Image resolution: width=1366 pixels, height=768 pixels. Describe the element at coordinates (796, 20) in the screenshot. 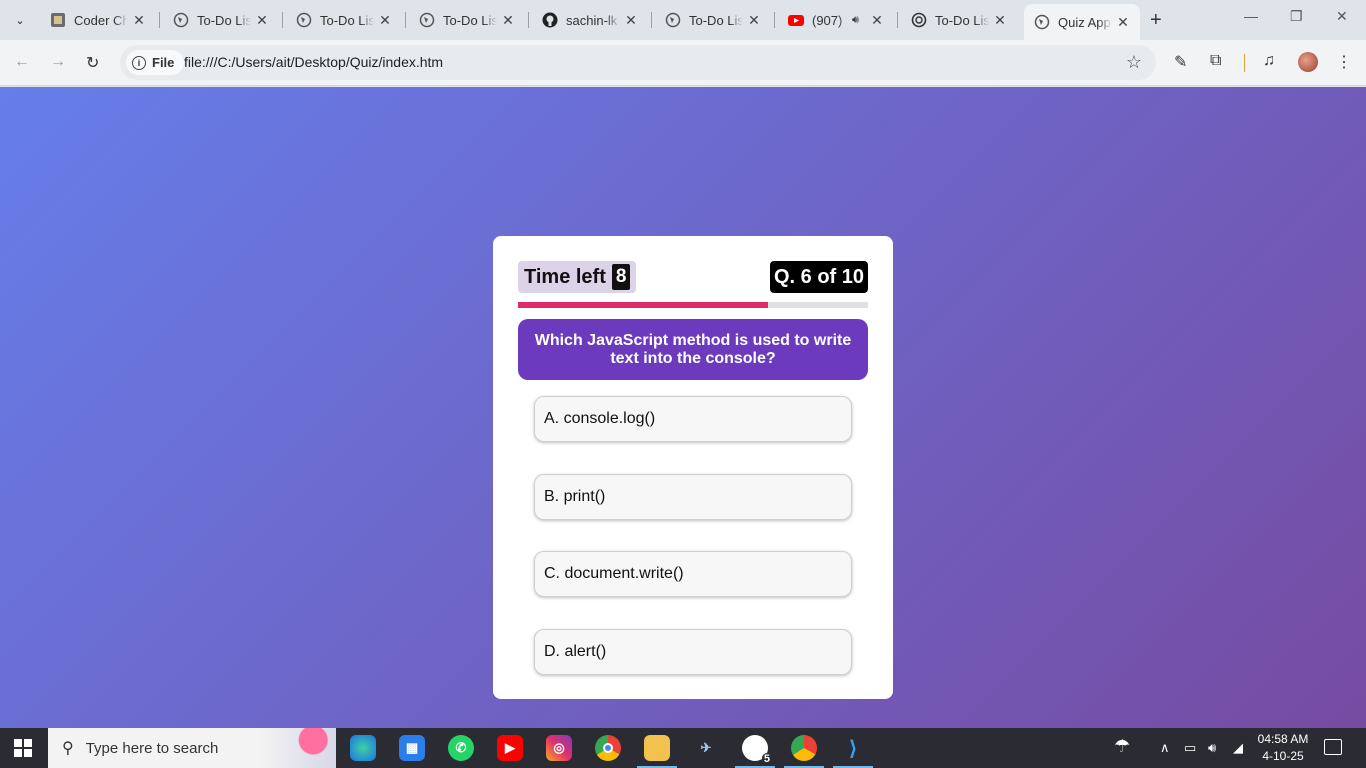

I see `youtube-icon` at that location.